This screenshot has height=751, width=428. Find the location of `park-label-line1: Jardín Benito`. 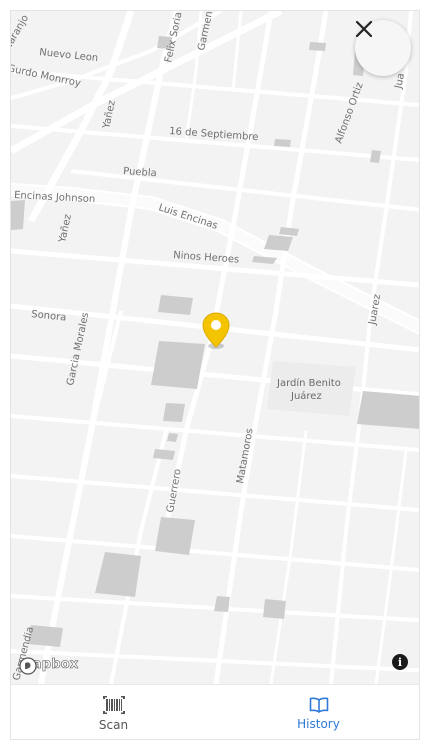

park-label-line1: Jardín Benito is located at coordinates (308, 383).